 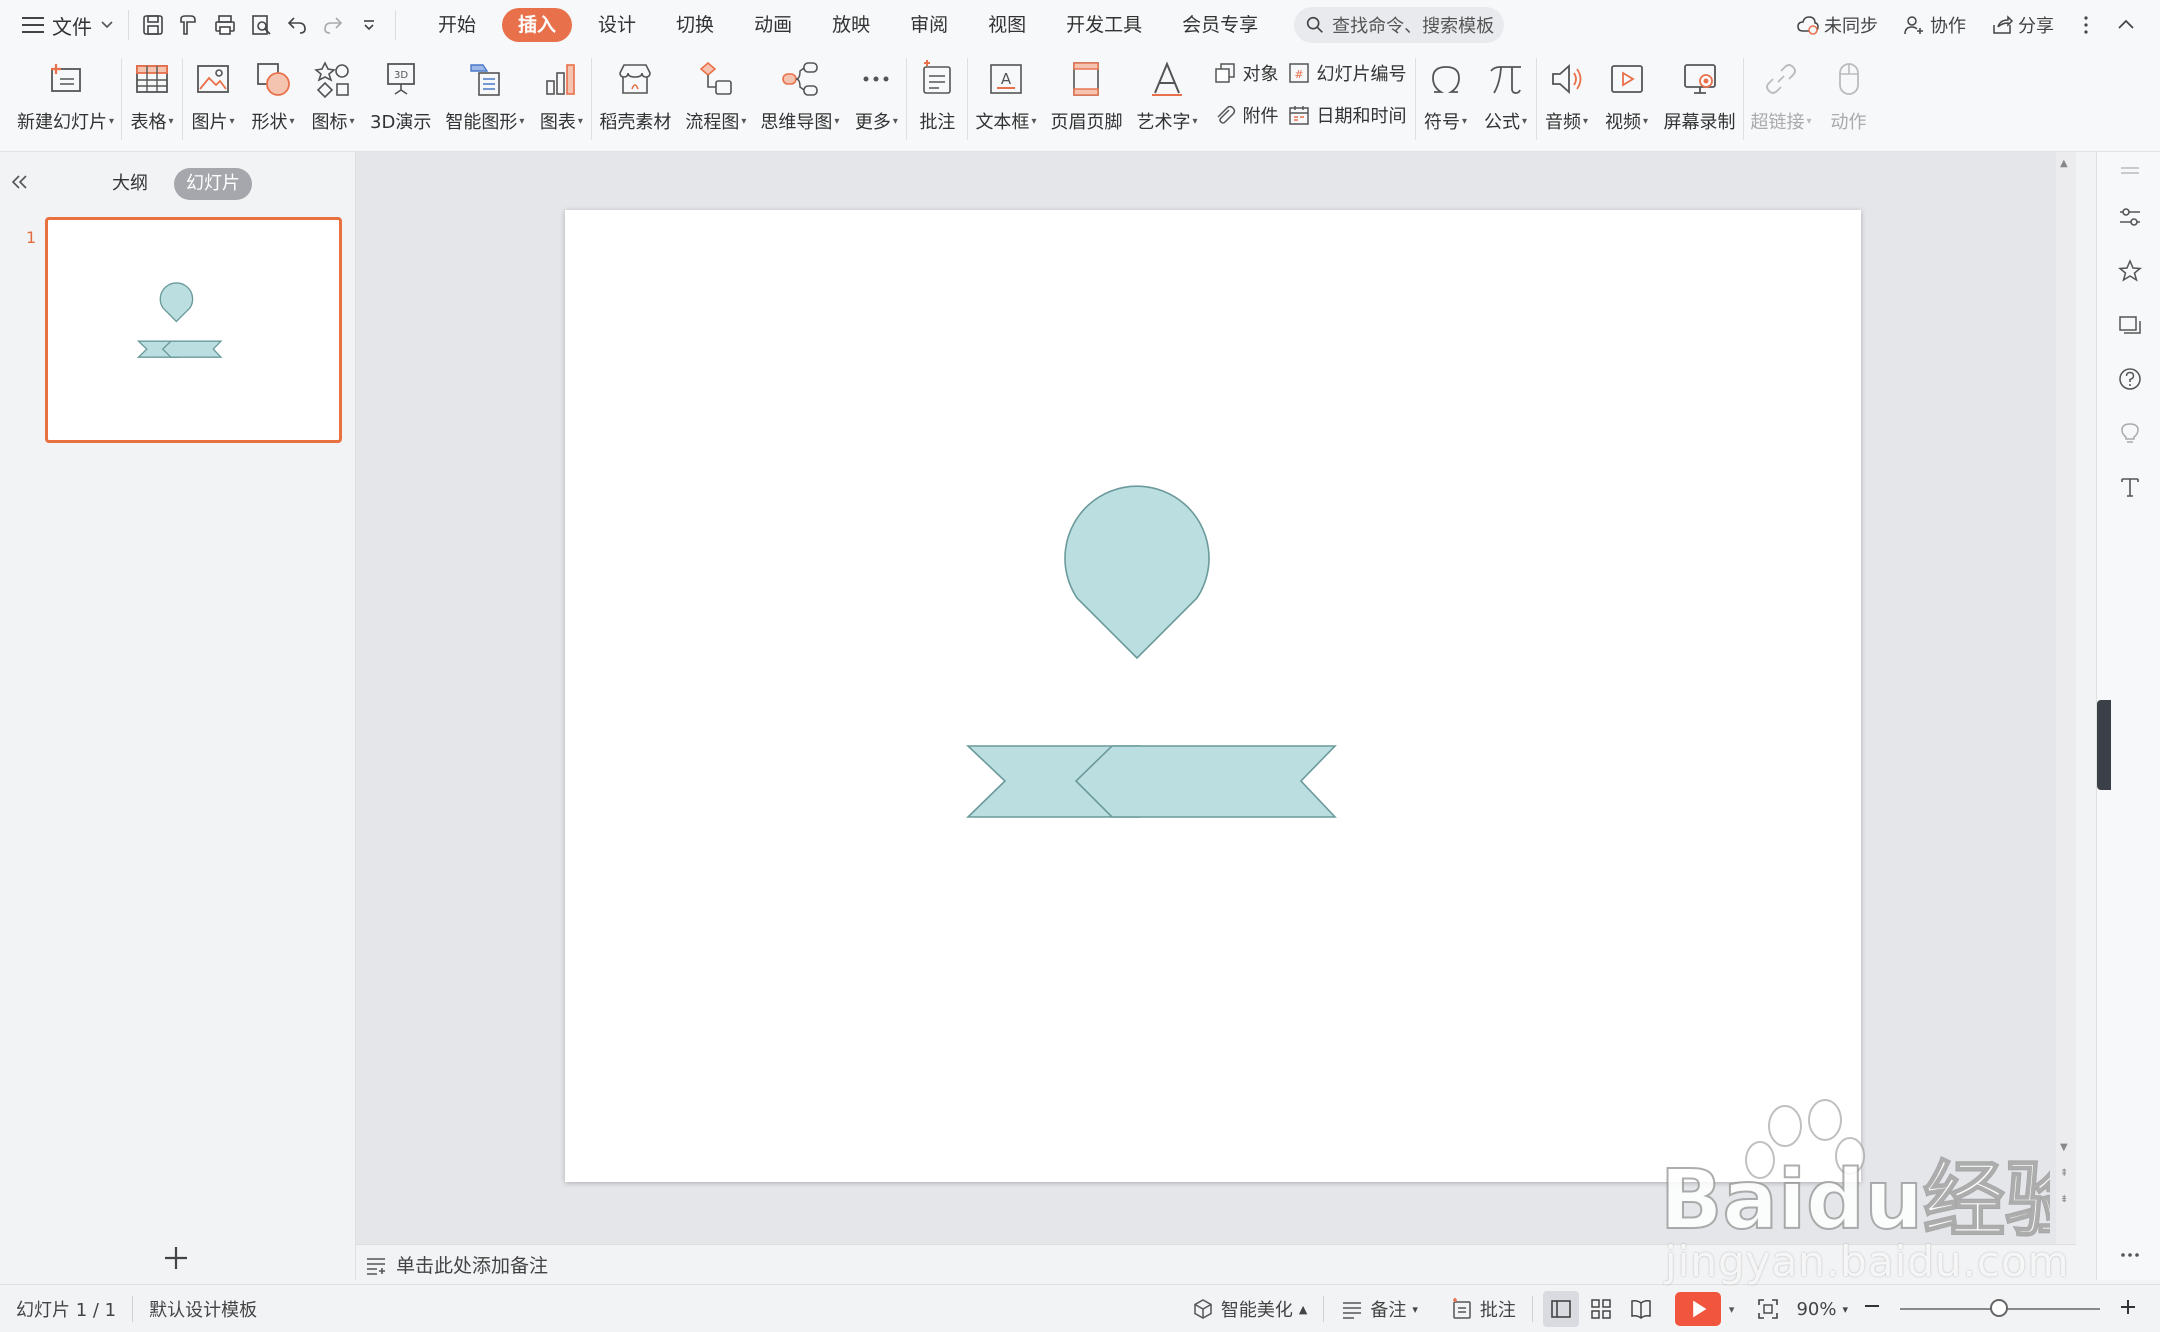 What do you see at coordinates (20, 185) in the screenshot?
I see `collapse-panel-button` at bounding box center [20, 185].